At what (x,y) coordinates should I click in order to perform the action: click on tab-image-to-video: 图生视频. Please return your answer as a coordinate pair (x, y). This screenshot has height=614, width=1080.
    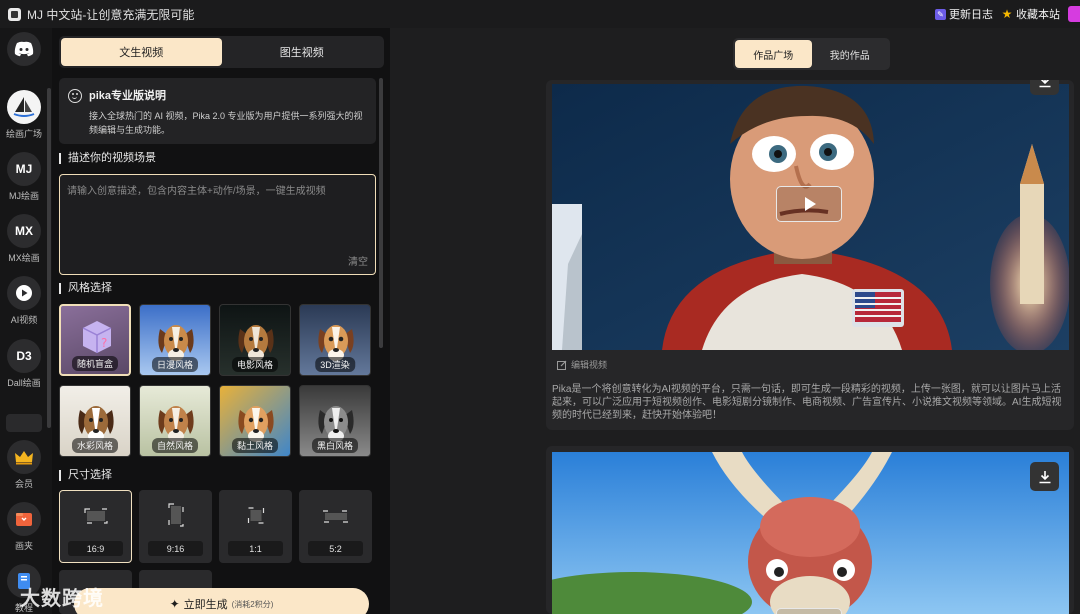
    Looking at the image, I should click on (302, 52).